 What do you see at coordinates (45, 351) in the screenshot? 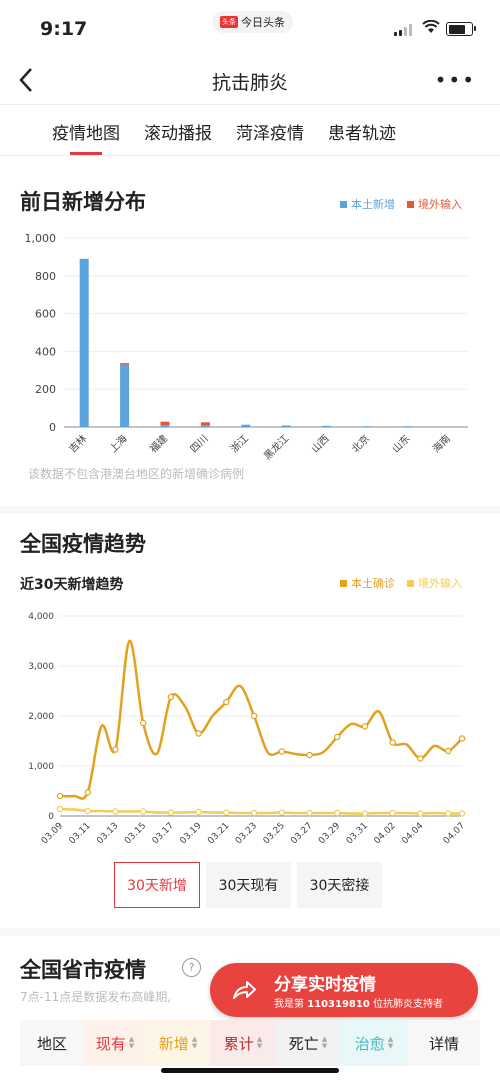
I see `y-tick-label: 400` at bounding box center [45, 351].